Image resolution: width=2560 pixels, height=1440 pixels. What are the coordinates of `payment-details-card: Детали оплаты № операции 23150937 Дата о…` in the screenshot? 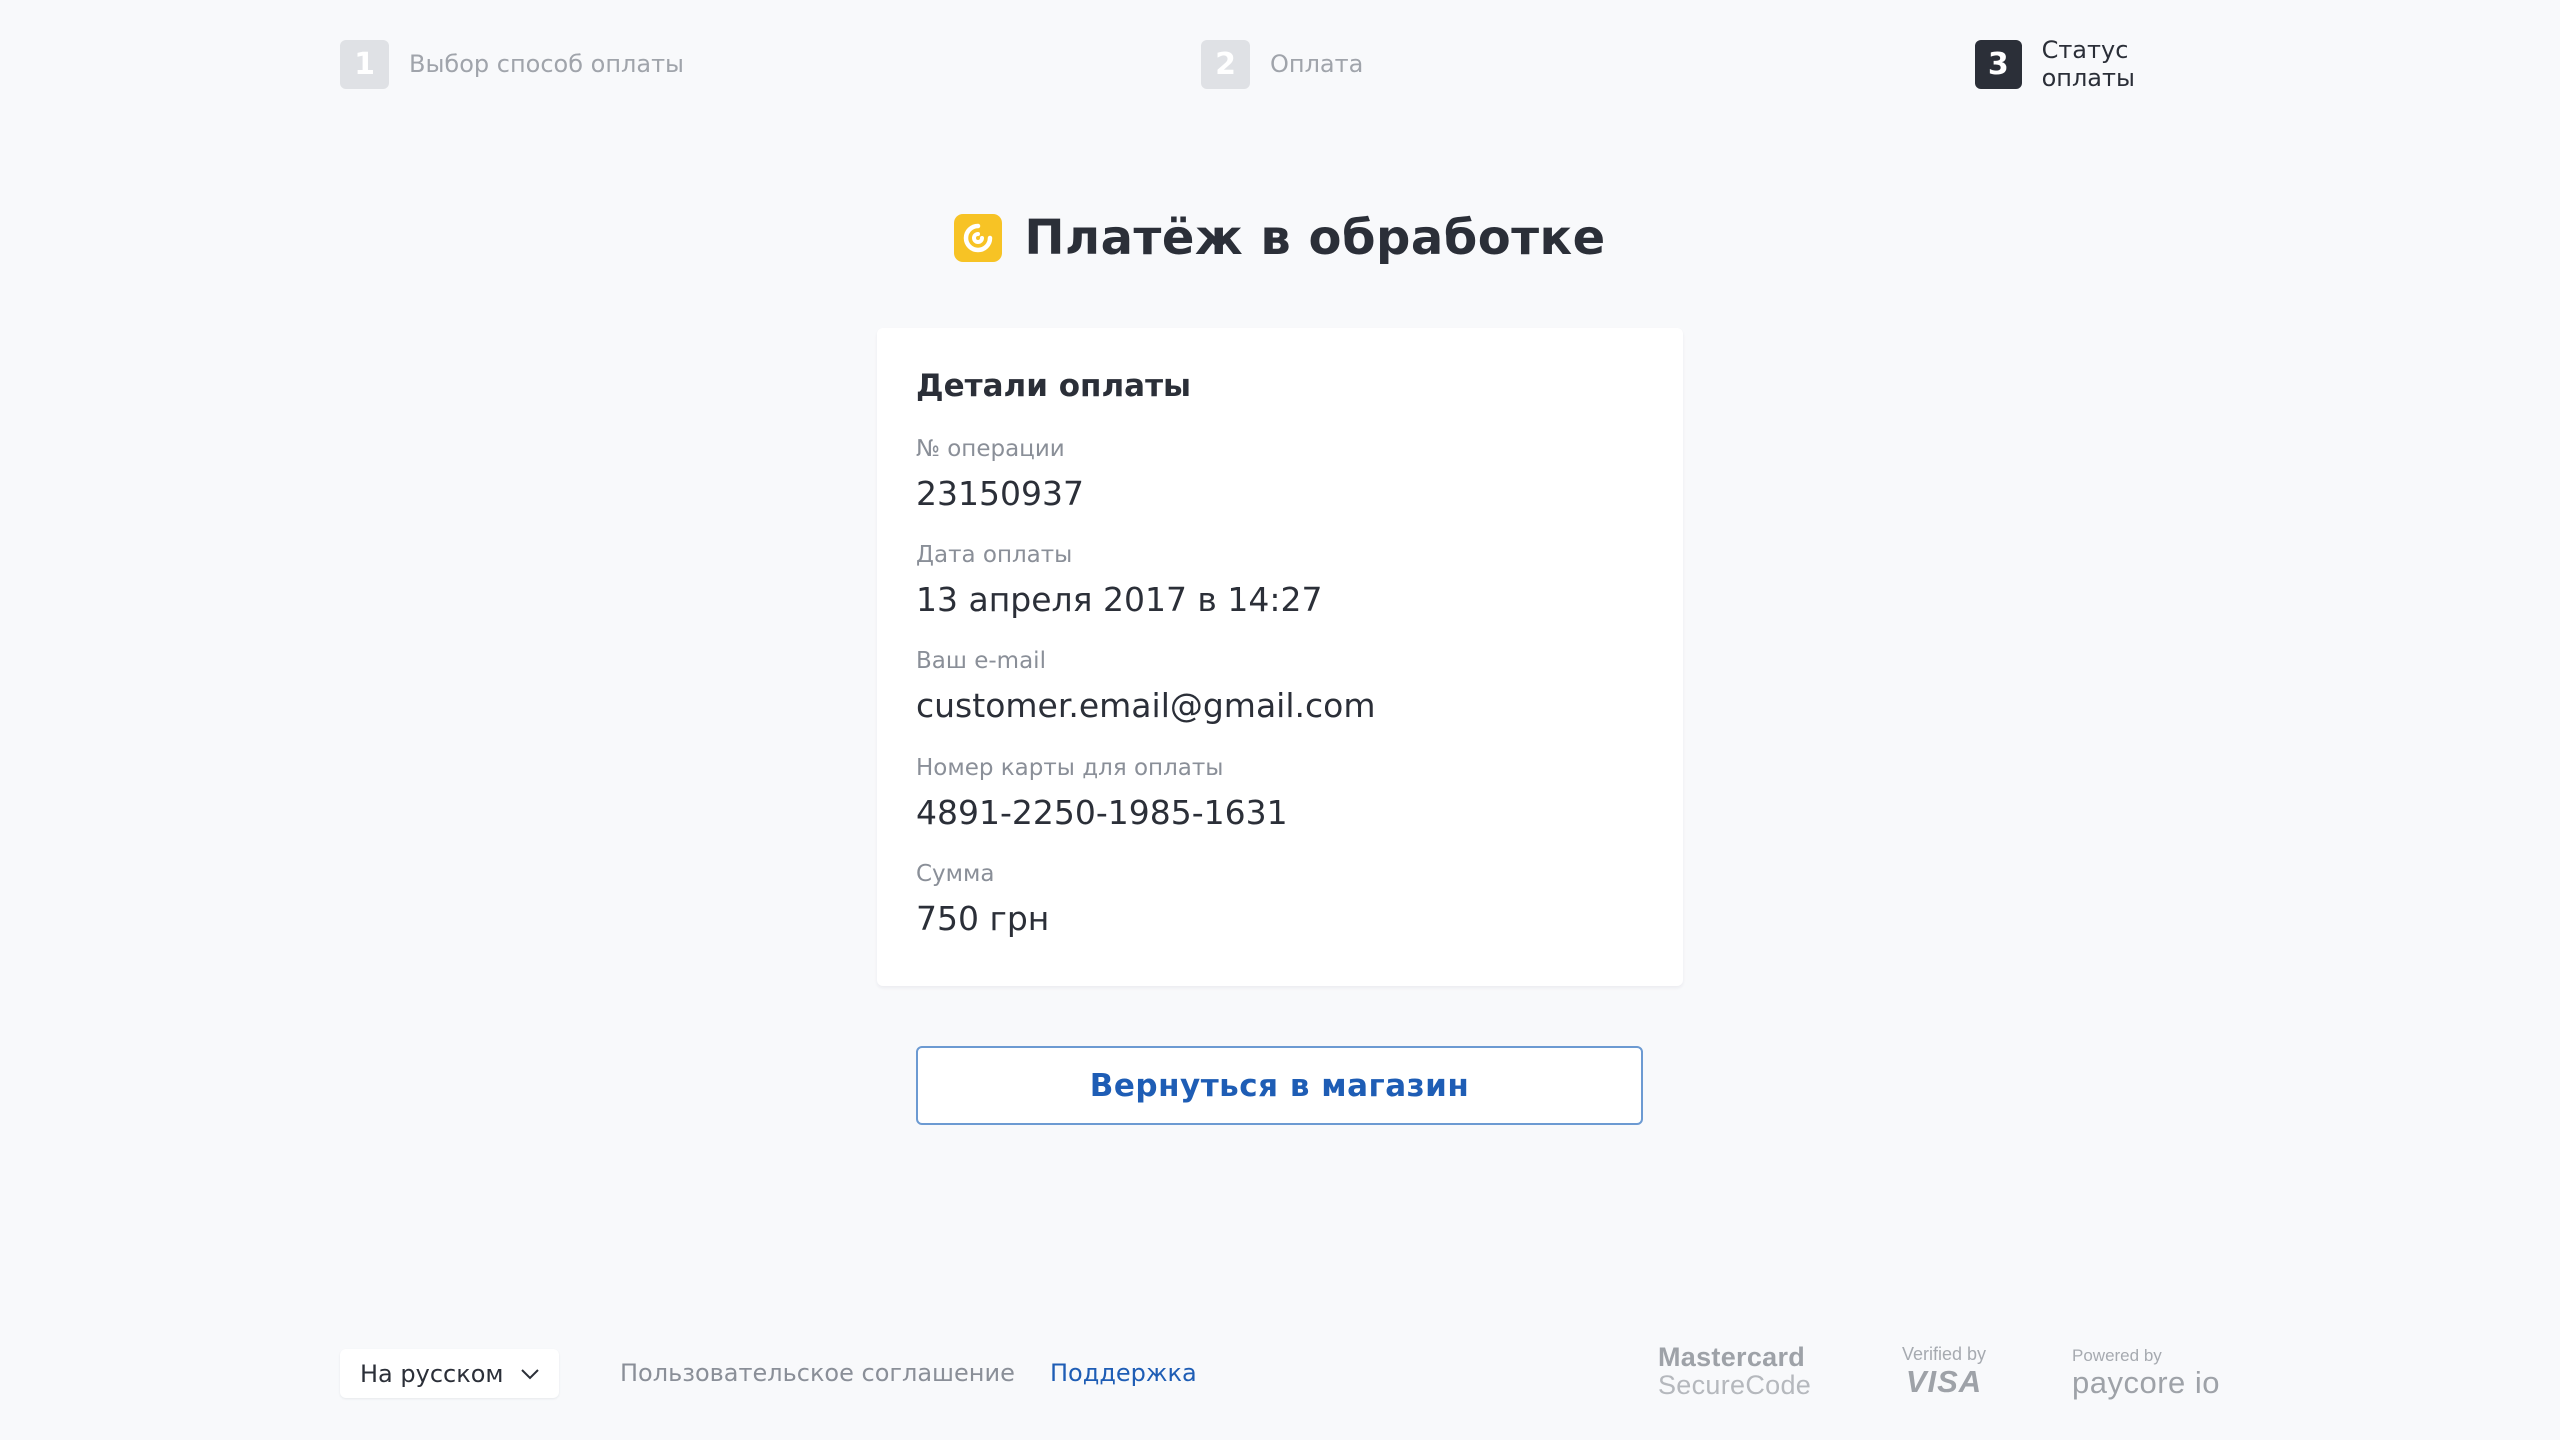 It's located at (1280, 657).